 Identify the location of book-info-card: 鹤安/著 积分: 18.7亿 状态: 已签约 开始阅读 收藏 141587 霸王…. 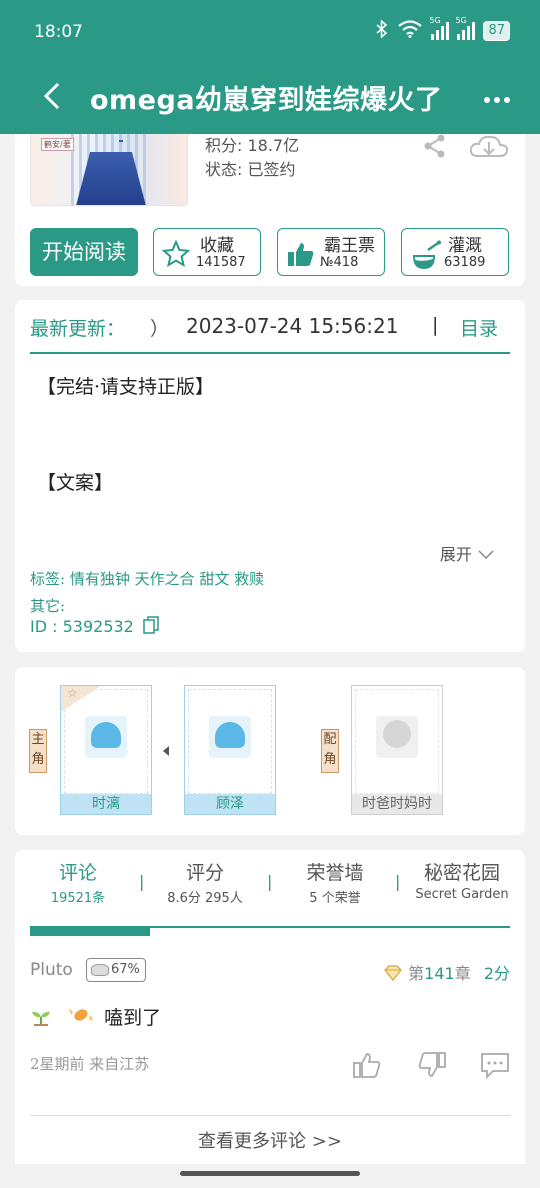
(270, 210).